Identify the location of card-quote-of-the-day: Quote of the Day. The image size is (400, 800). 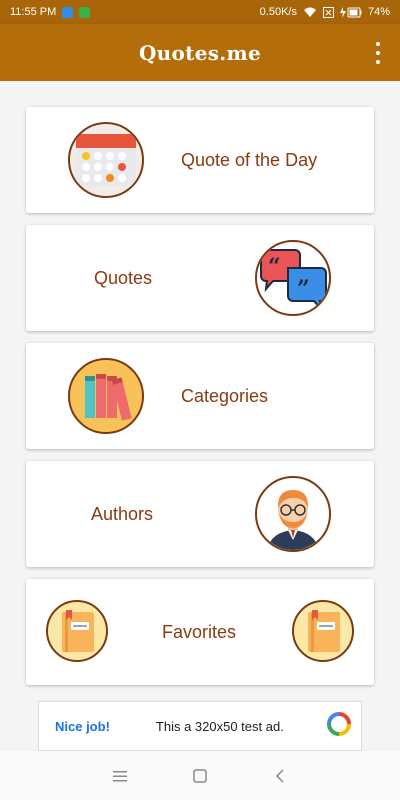
(200, 160).